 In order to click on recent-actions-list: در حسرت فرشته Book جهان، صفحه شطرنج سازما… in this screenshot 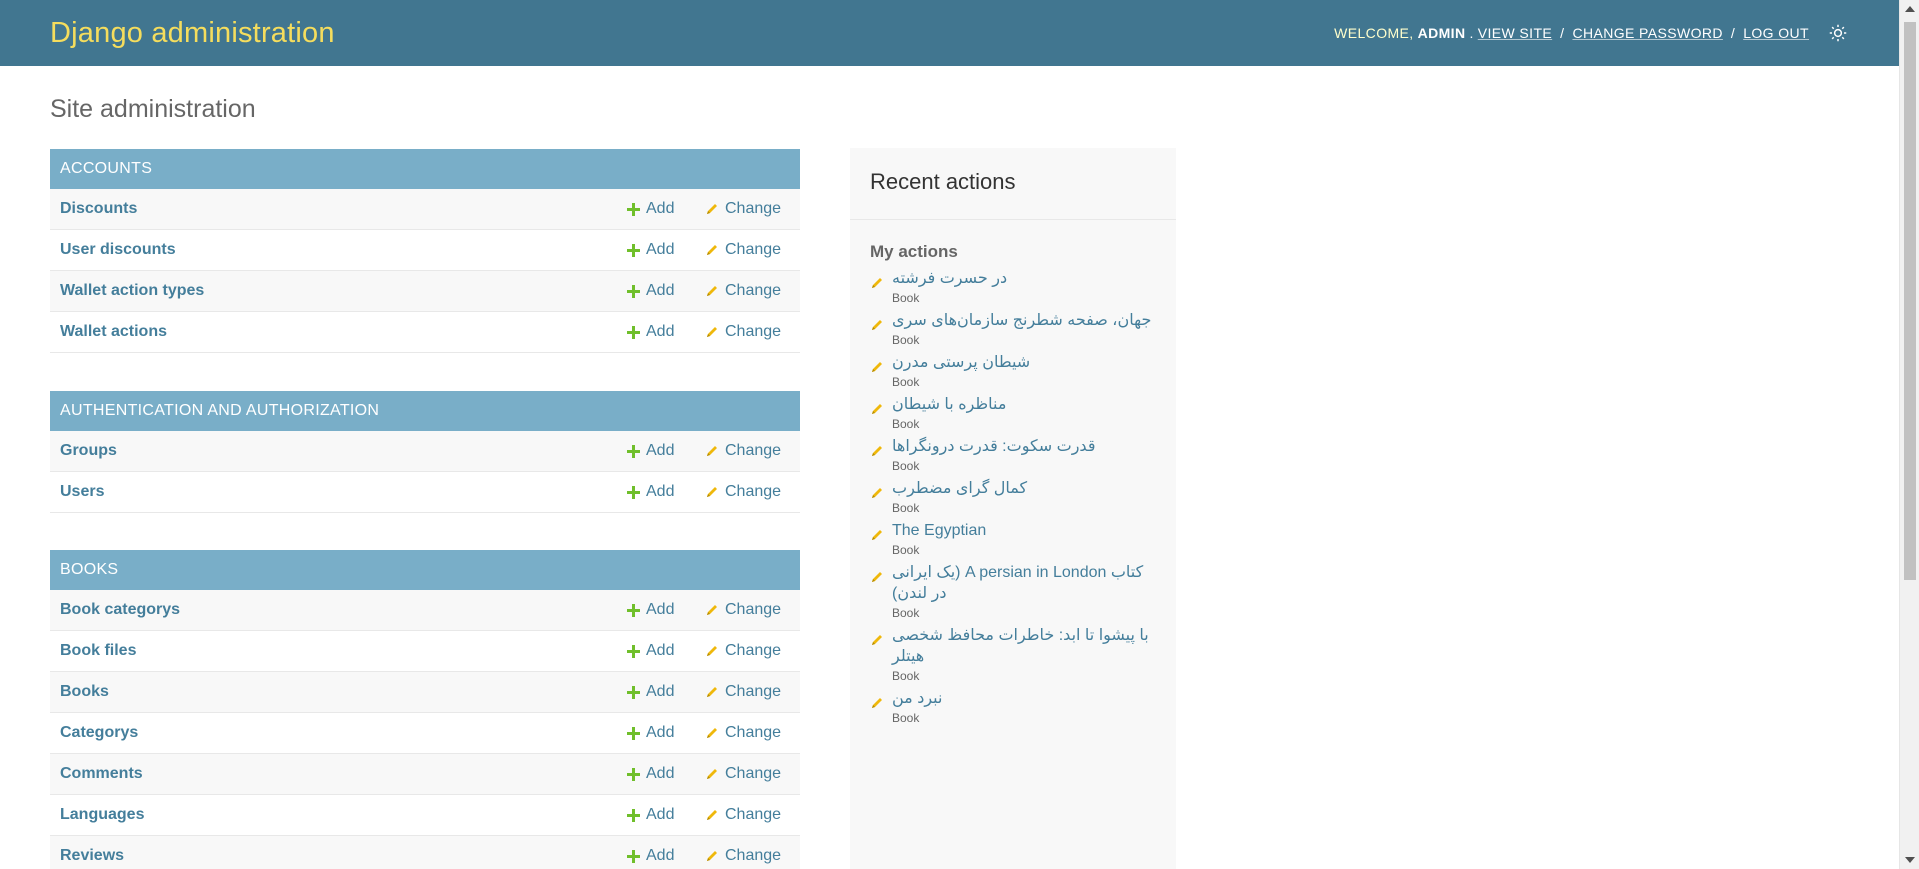, I will do `click(1013, 494)`.